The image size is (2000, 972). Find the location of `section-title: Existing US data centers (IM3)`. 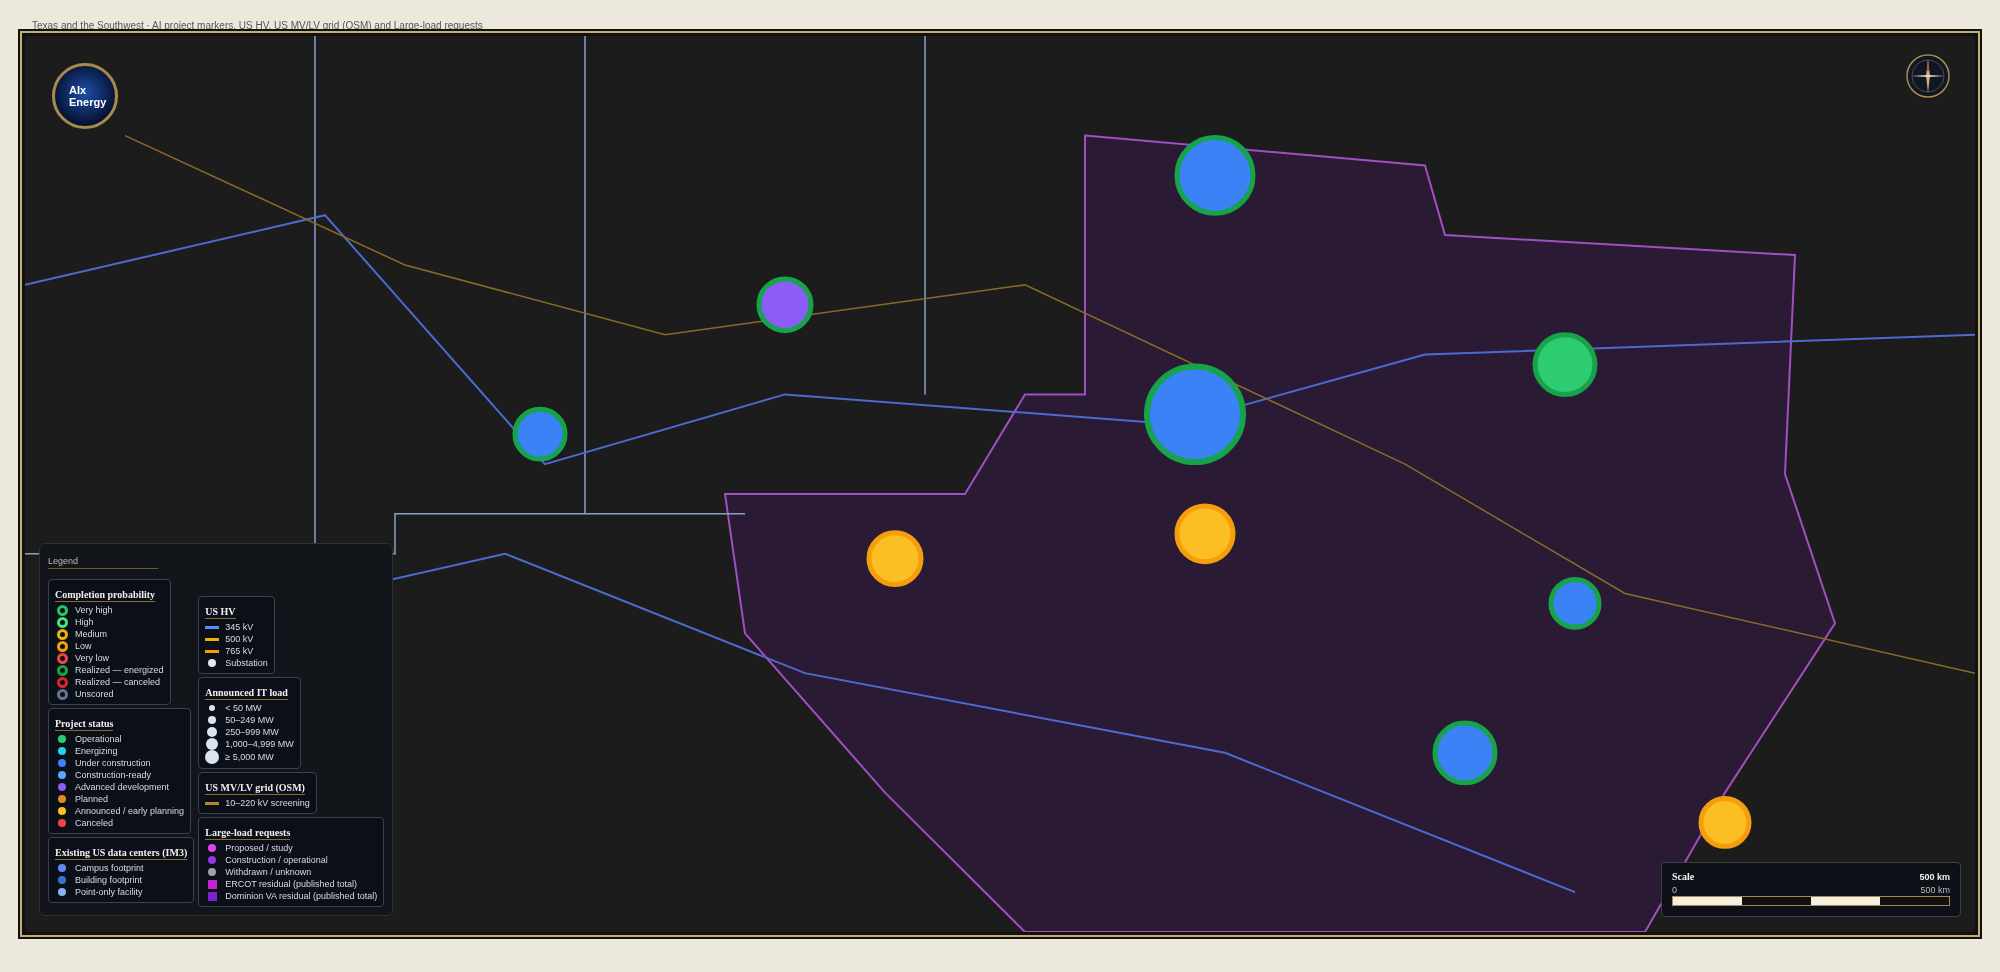

section-title: Existing US data centers (IM3) is located at coordinates (121, 853).